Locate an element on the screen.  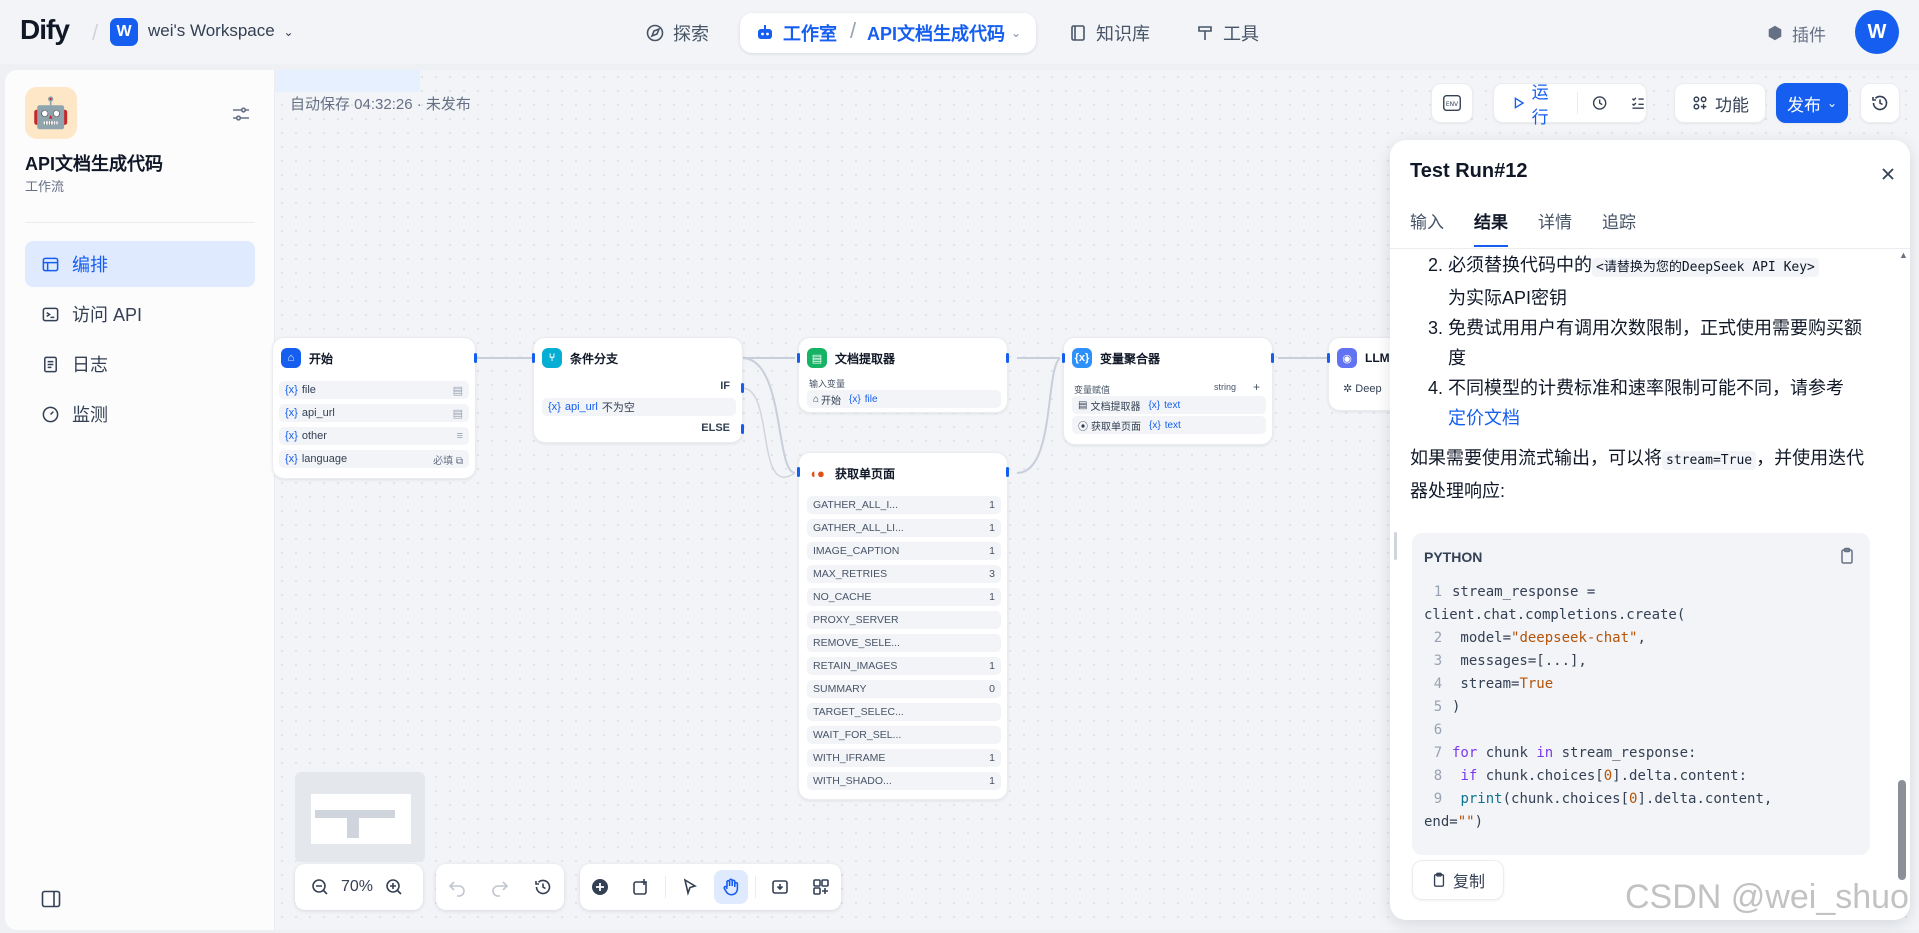
if-output-port is located at coordinates (742, 388).